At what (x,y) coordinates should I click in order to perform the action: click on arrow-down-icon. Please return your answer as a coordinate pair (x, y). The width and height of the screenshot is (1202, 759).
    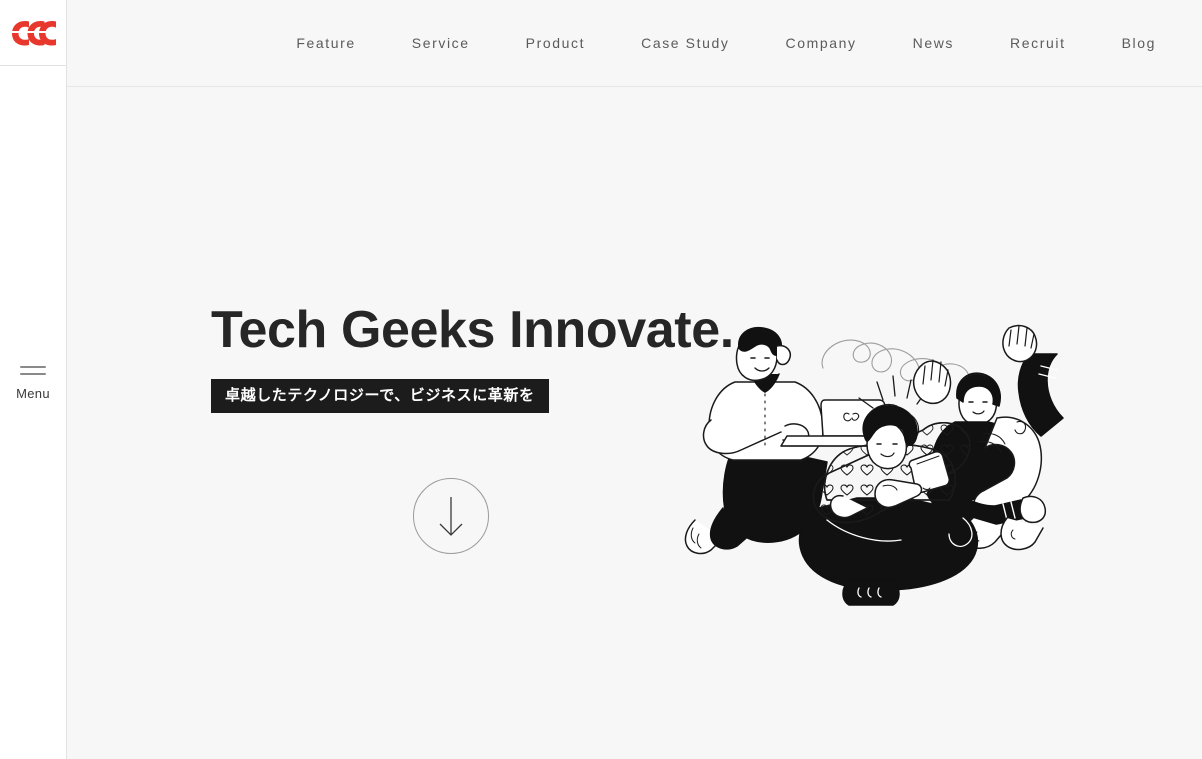
    Looking at the image, I should click on (451, 516).